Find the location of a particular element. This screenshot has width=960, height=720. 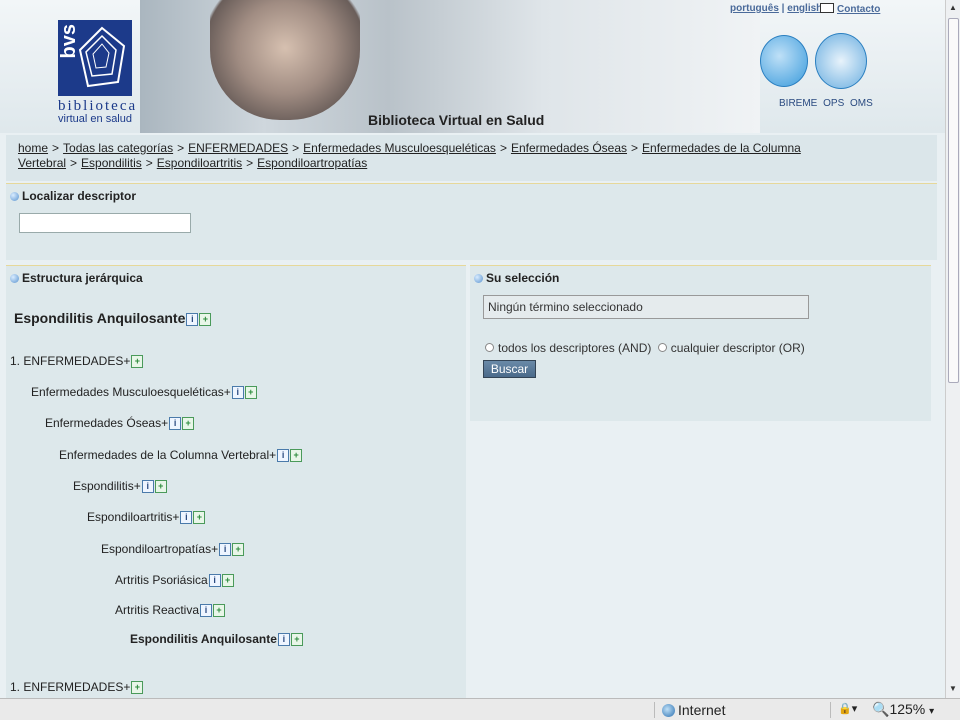

tree-row: Espondiloartropatías+ i + is located at coordinates (173, 549).